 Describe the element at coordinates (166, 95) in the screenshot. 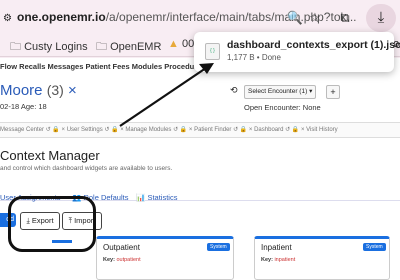

I see `annotation-arrow` at that location.